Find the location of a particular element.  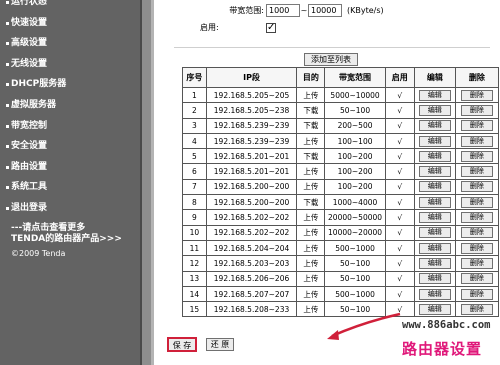

table-row: 4 192.168.5.239~239 上传 100~100 √ 编辑 删除 is located at coordinates (341, 141).